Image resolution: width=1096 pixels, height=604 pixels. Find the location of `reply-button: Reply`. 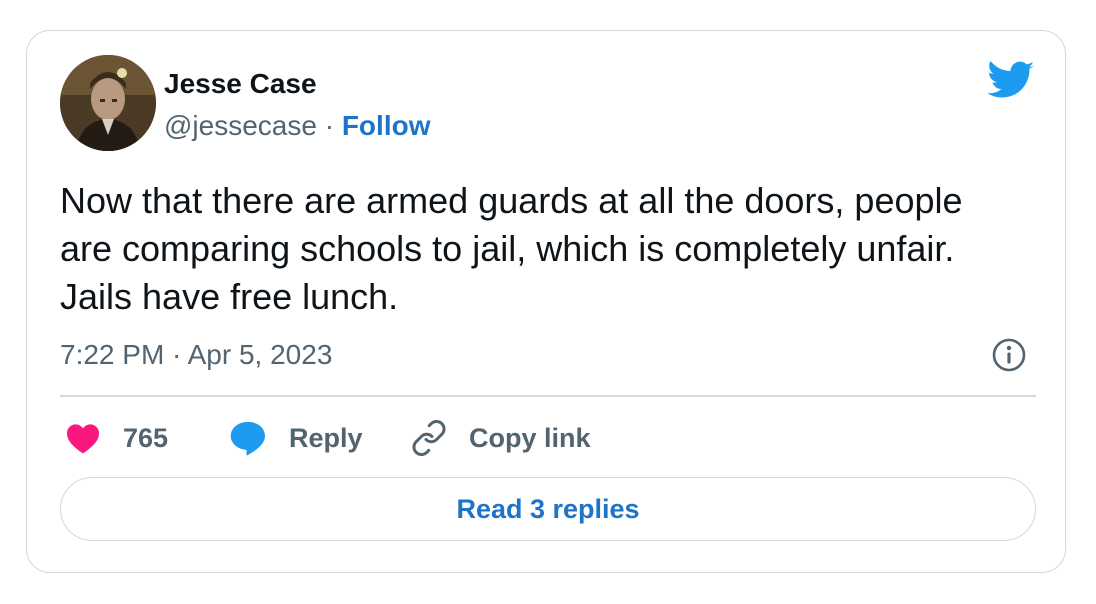

reply-button: Reply is located at coordinates (296, 438).